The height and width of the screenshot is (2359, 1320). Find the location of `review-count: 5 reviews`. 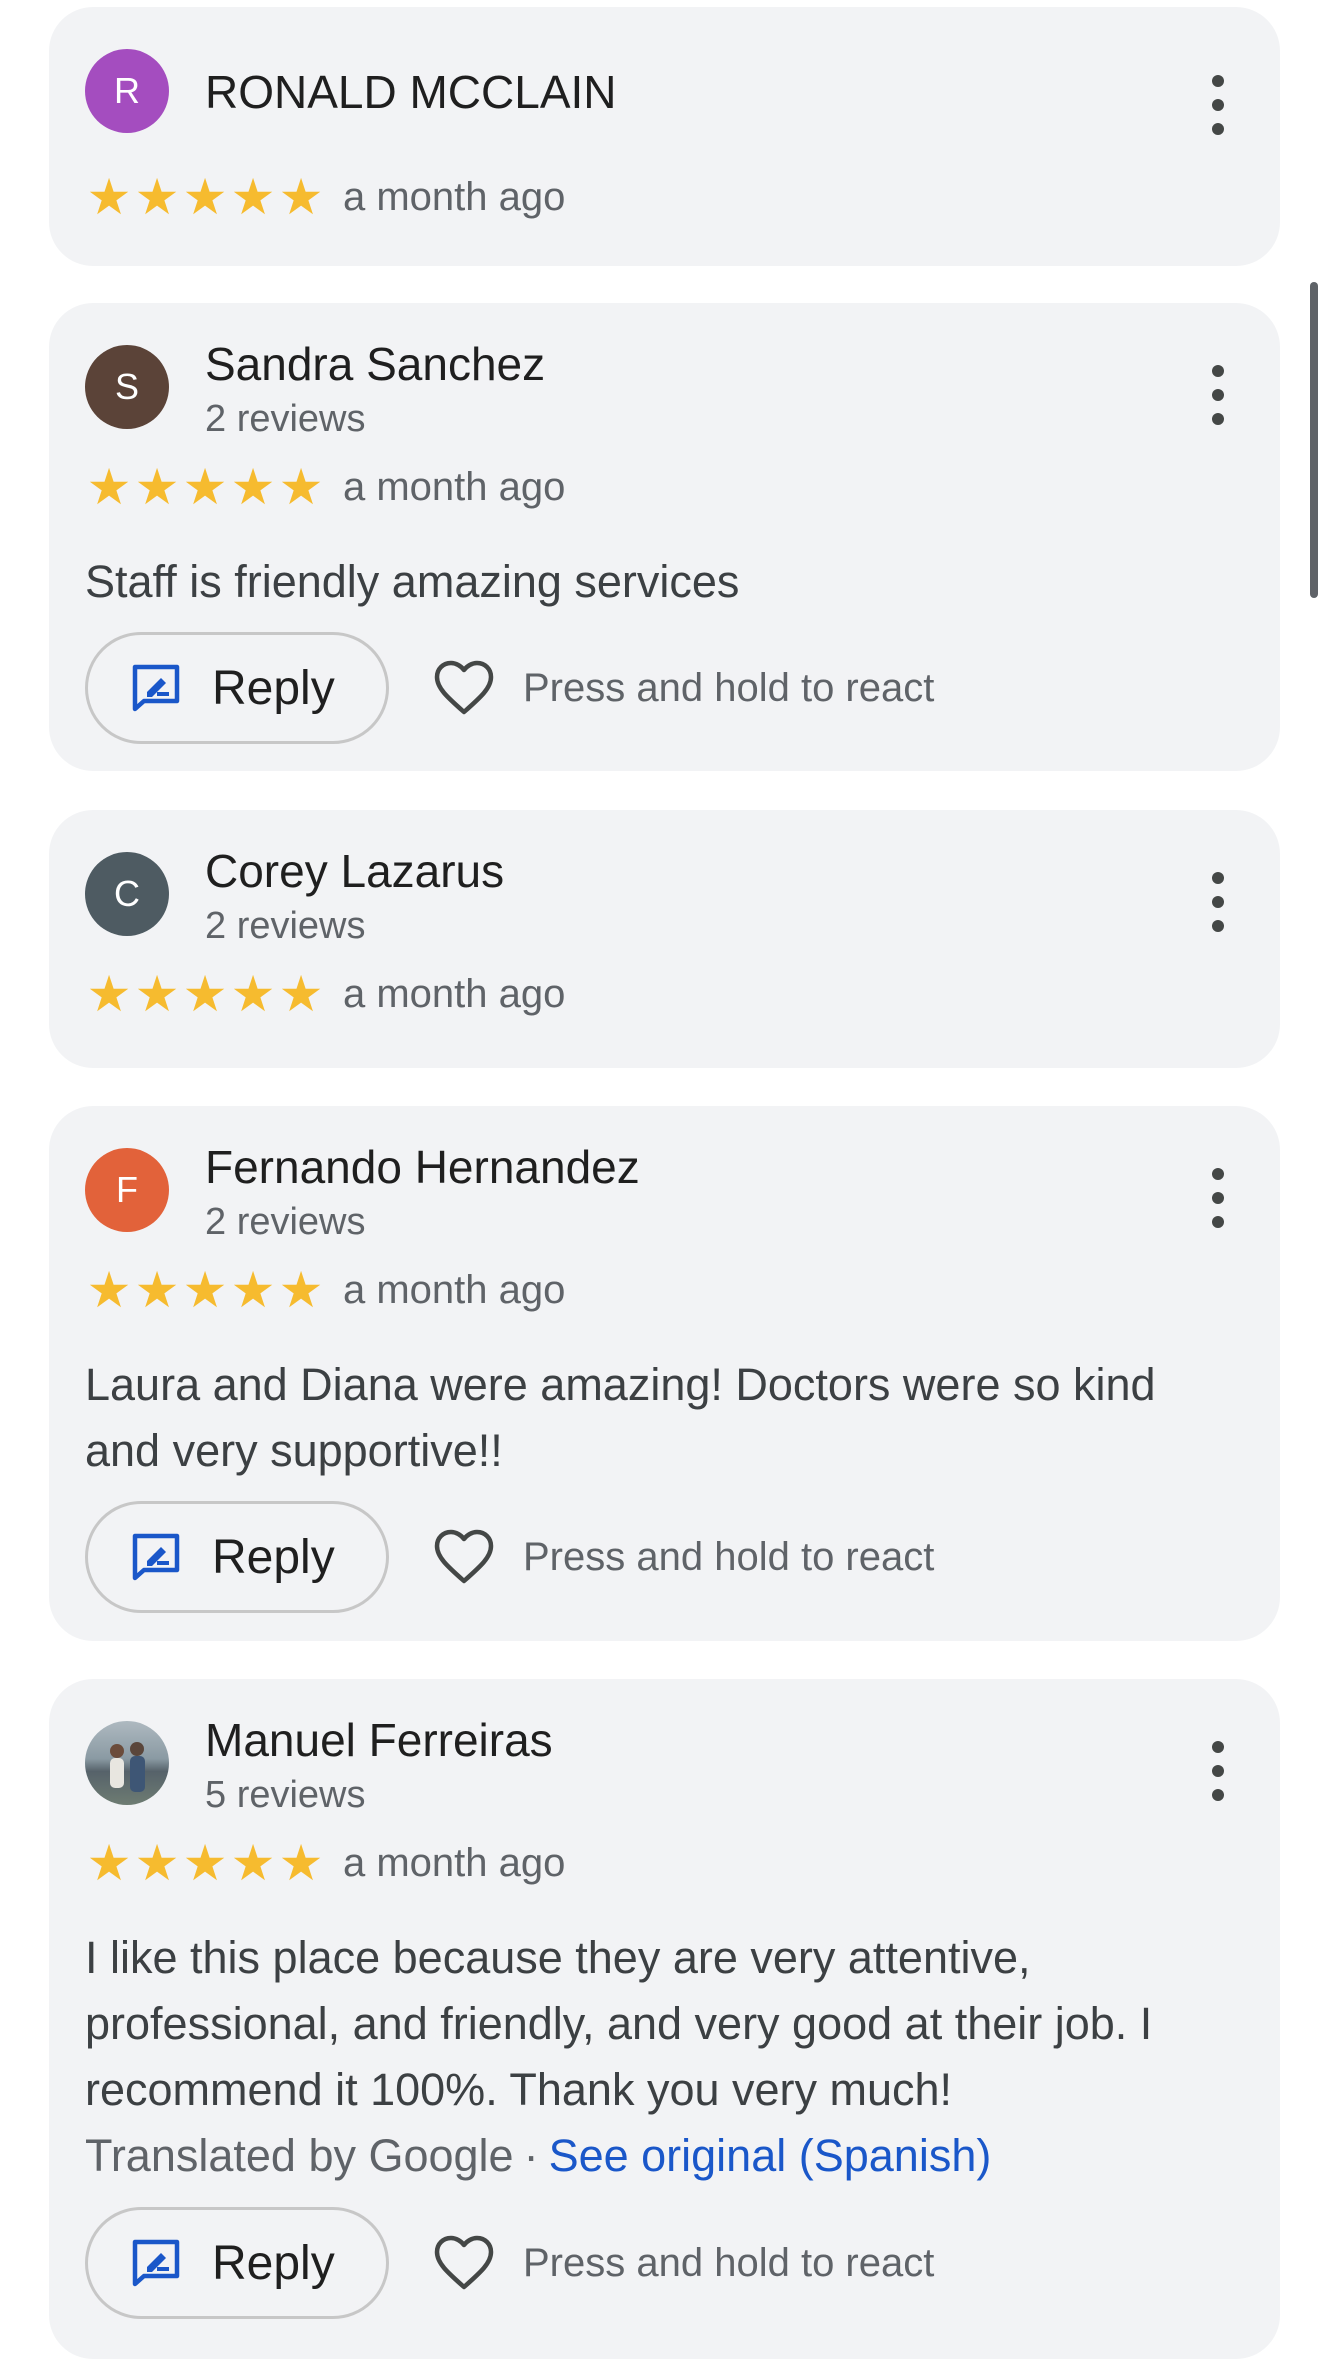

review-count: 5 reviews is located at coordinates (285, 1795).